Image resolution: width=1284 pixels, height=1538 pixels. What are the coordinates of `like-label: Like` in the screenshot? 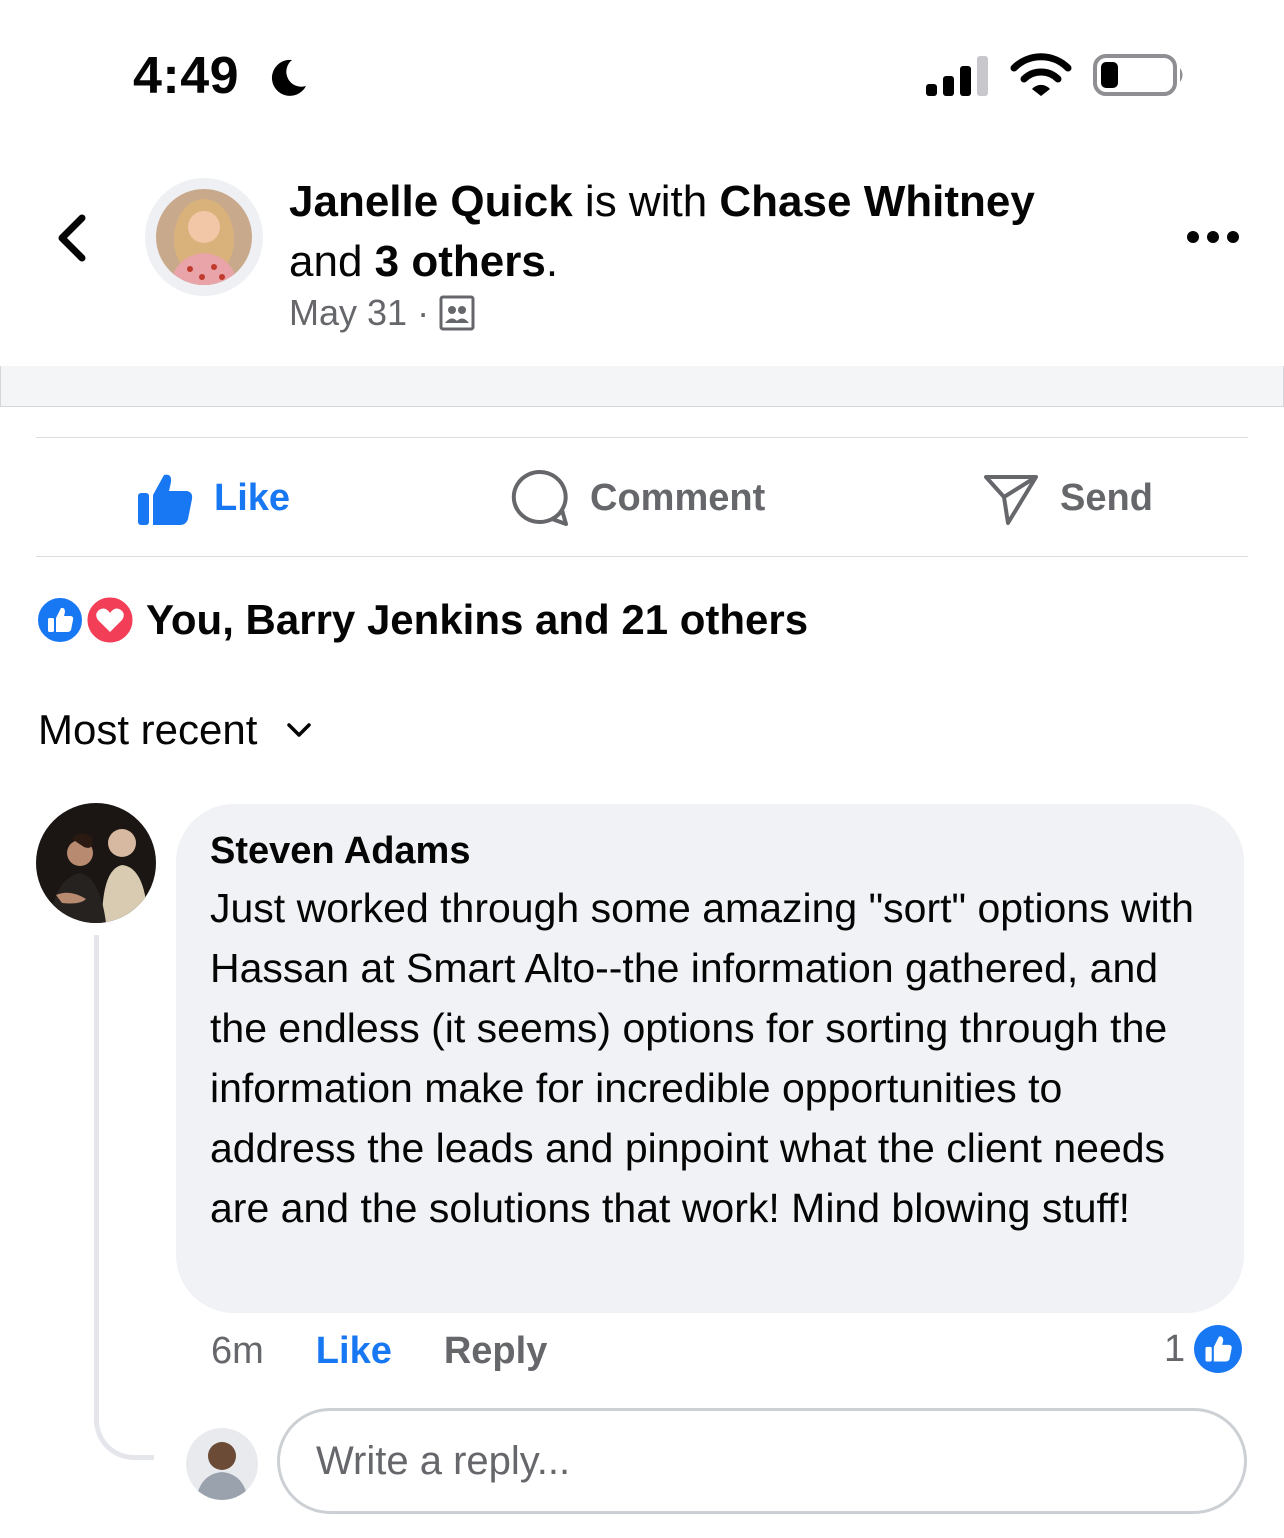 It's located at (252, 497).